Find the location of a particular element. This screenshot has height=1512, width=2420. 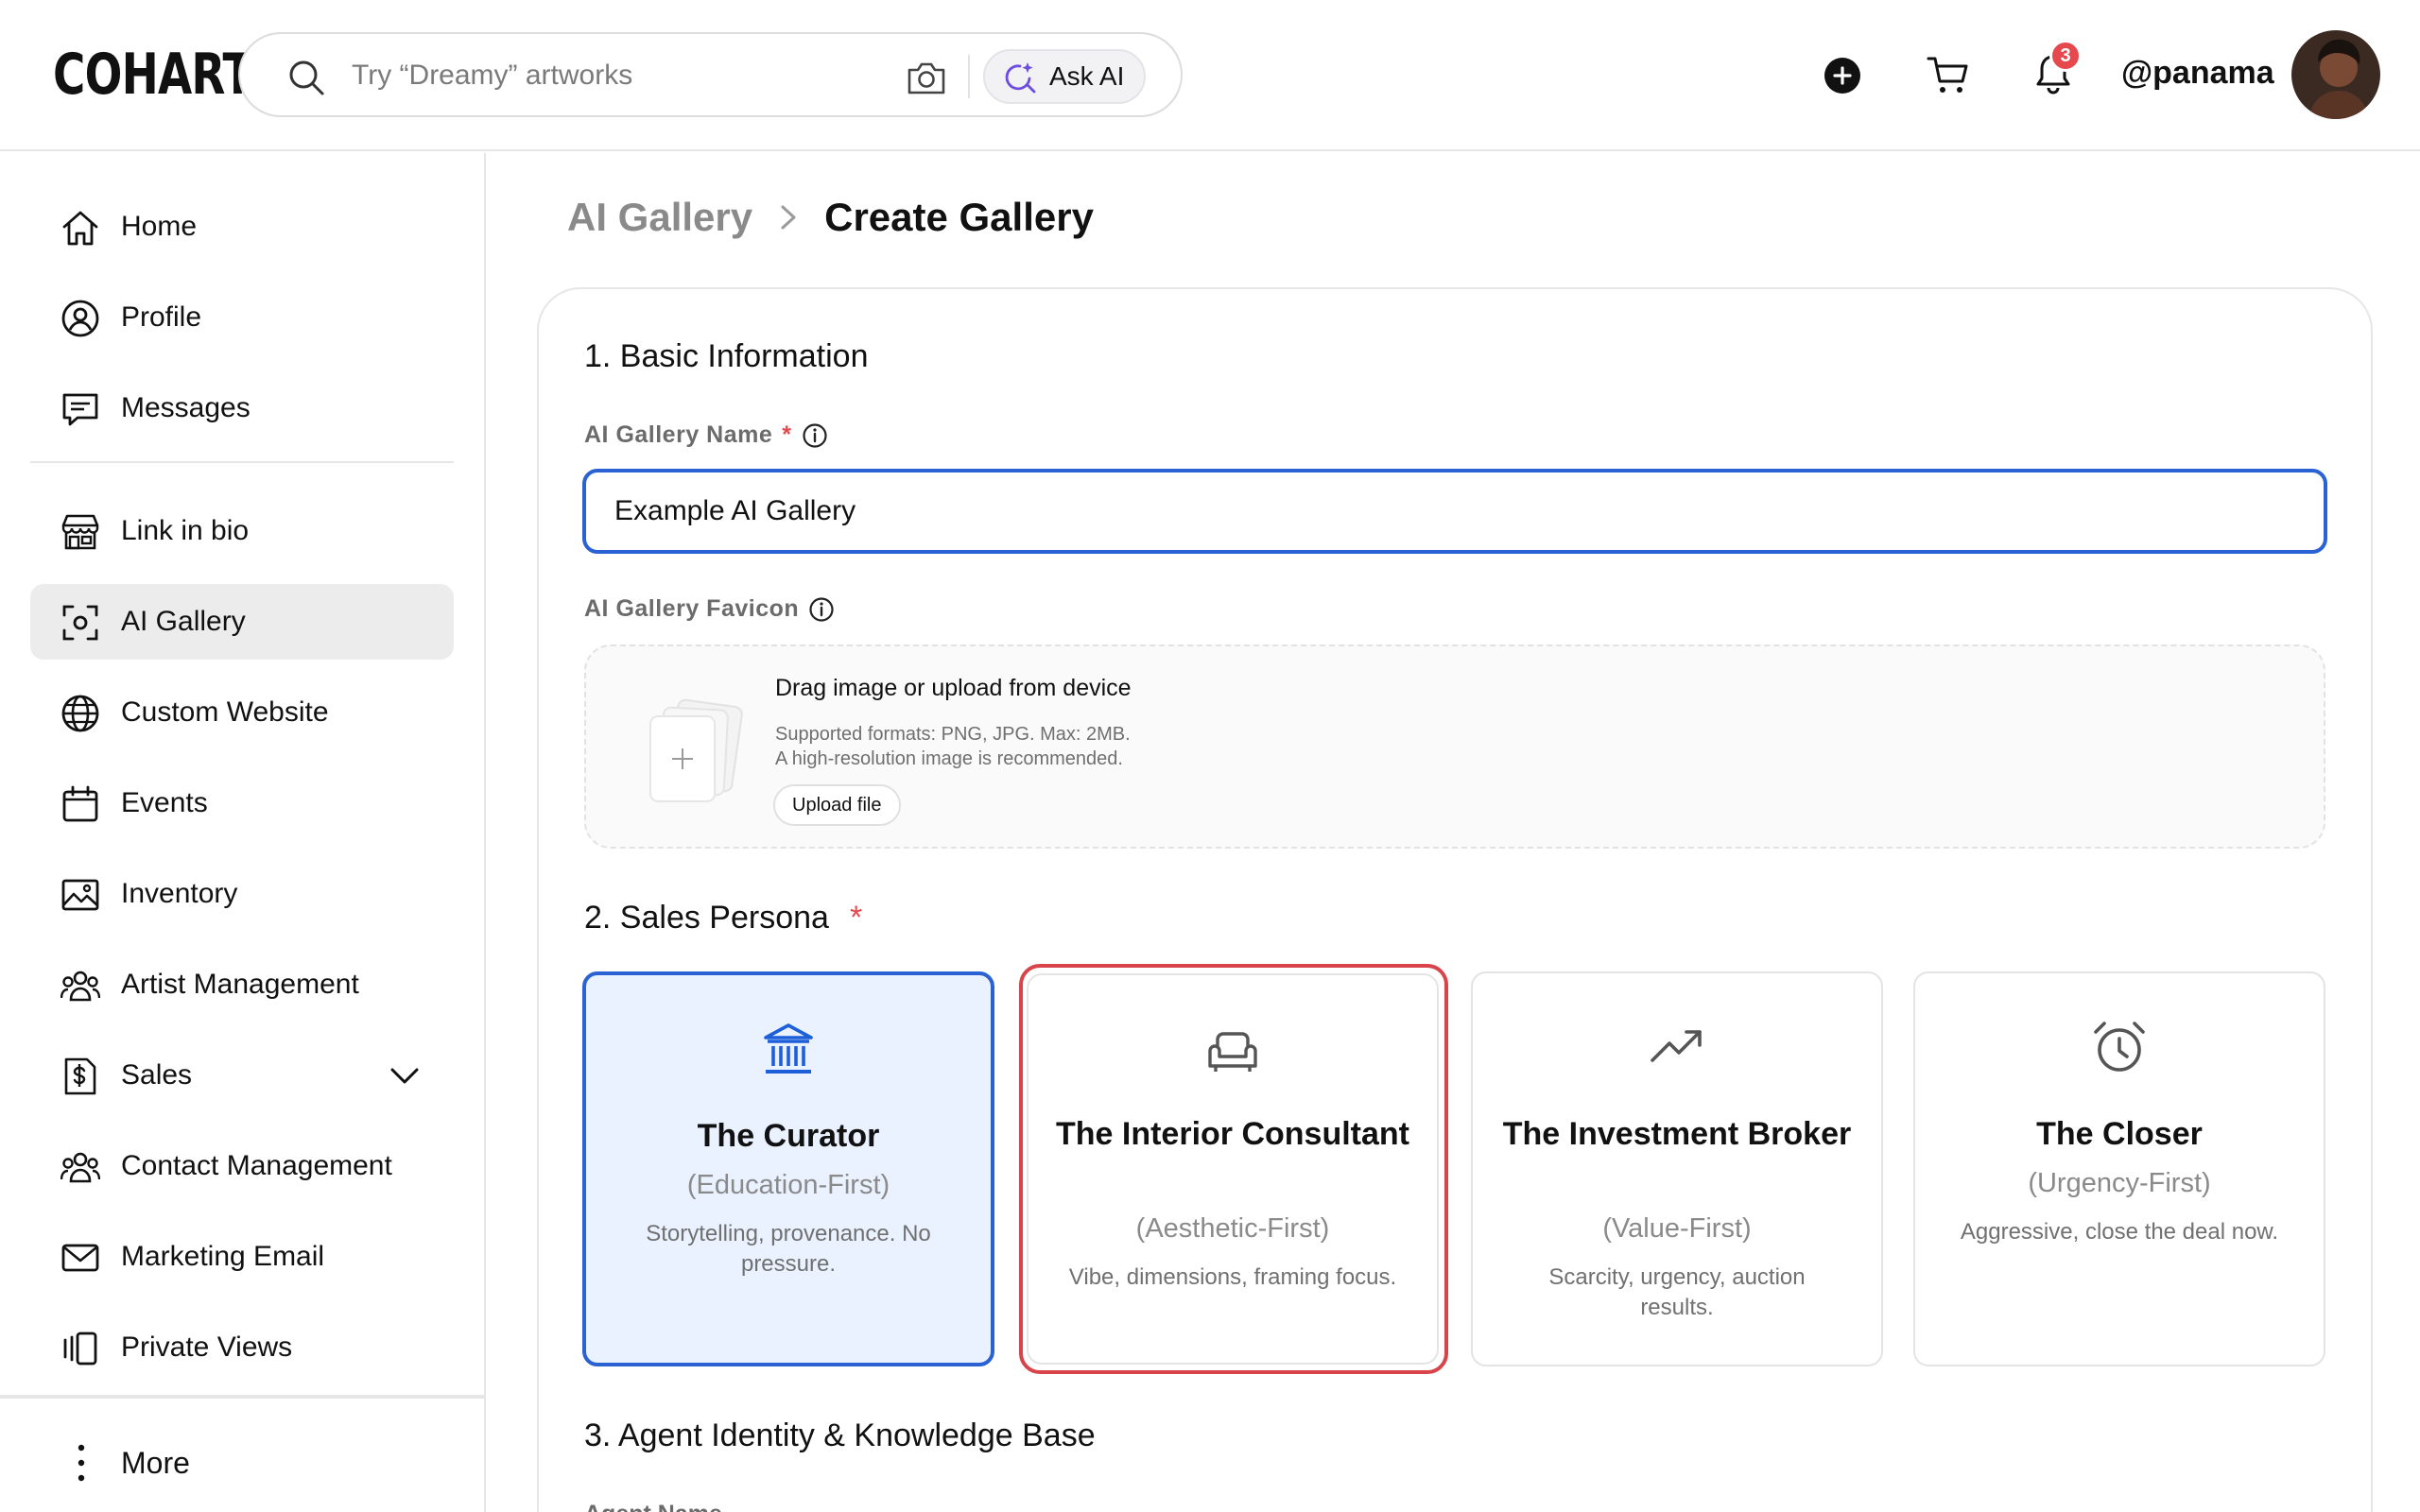

trend-up-icon is located at coordinates (1676, 1046).